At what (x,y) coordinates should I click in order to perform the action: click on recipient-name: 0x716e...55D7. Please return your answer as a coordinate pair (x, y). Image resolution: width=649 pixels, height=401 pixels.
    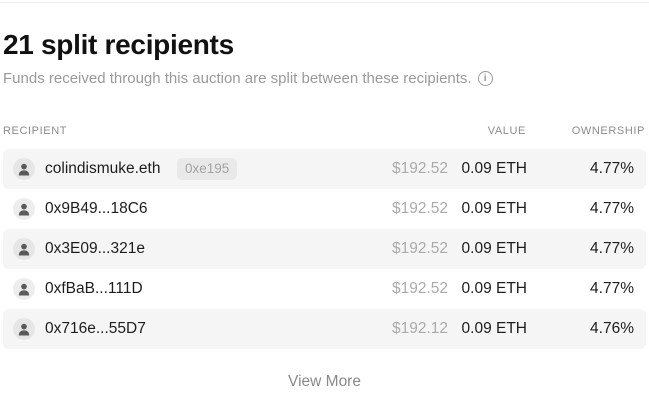
    Looking at the image, I should click on (95, 329).